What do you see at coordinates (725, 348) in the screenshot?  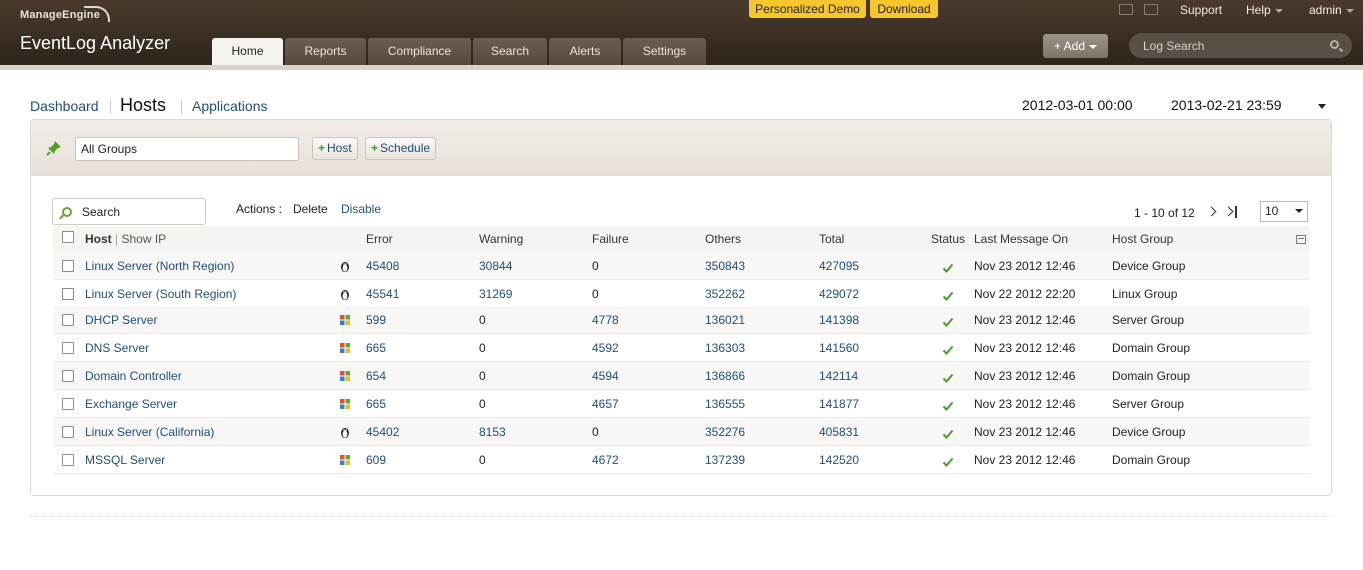 I see `cell-others: 136303` at bounding box center [725, 348].